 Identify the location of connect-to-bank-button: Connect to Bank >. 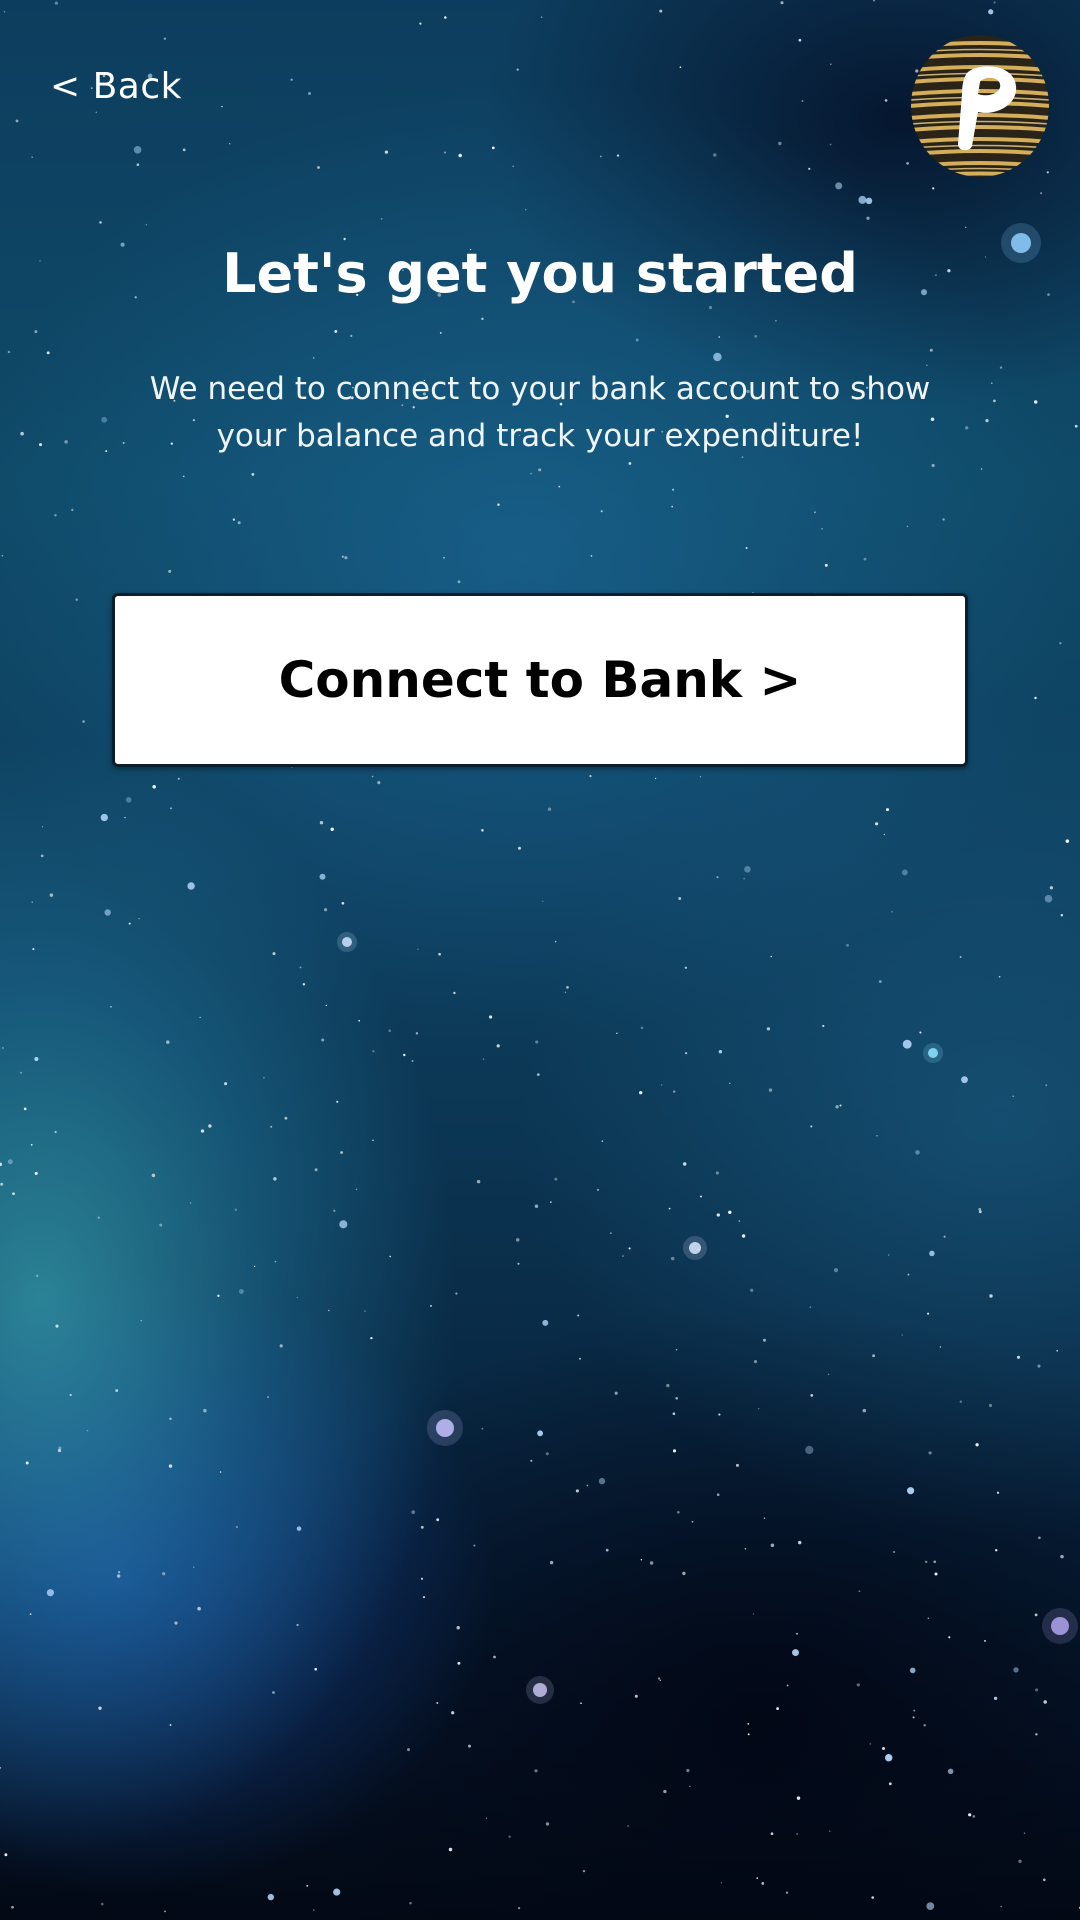
(540, 680).